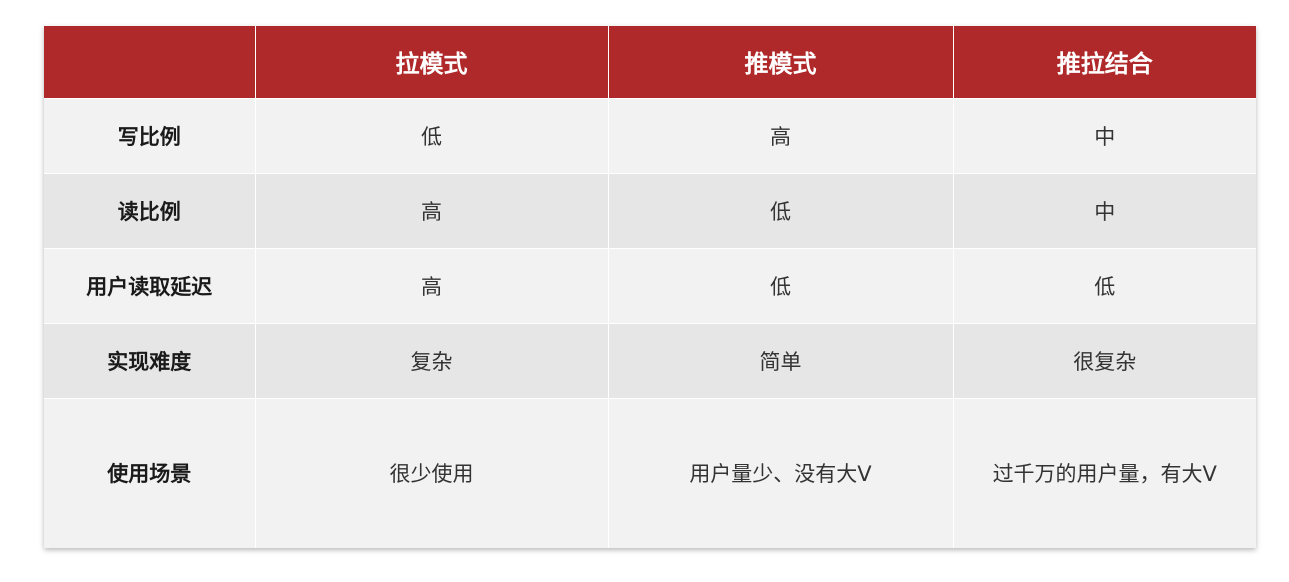 Image resolution: width=1289 pixels, height=582 pixels. What do you see at coordinates (149, 135) in the screenshot?
I see `row-label: 写比例` at bounding box center [149, 135].